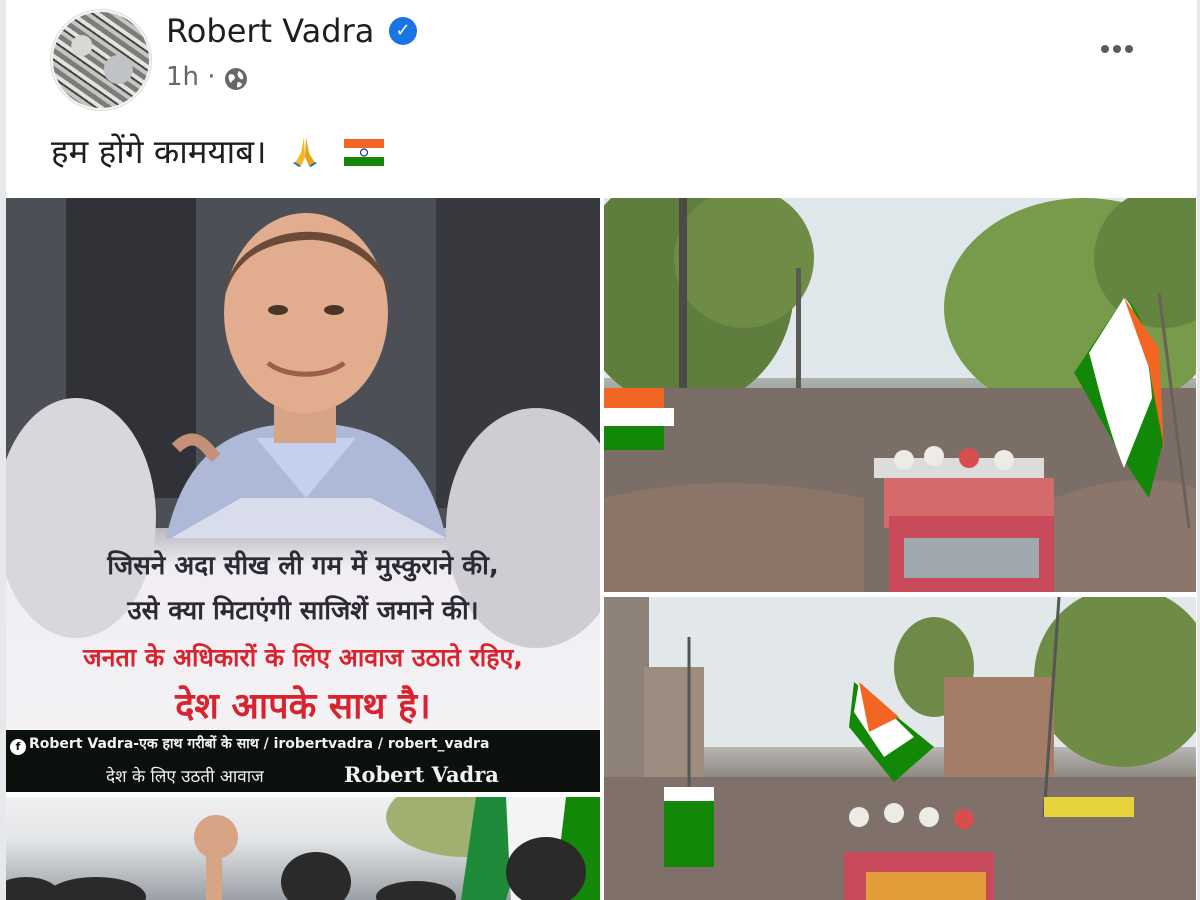 The image size is (1200, 900). What do you see at coordinates (1123, 52) in the screenshot?
I see `more-options-icon` at bounding box center [1123, 52].